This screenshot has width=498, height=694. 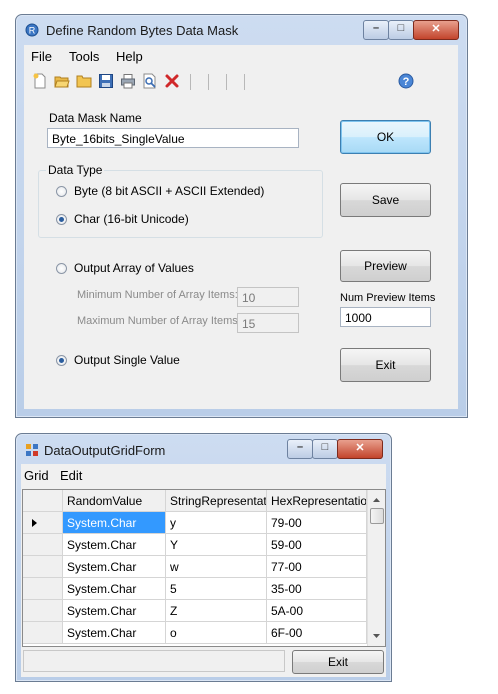 What do you see at coordinates (134, 268) in the screenshot?
I see `output-array-label: Output Array of Values` at bounding box center [134, 268].